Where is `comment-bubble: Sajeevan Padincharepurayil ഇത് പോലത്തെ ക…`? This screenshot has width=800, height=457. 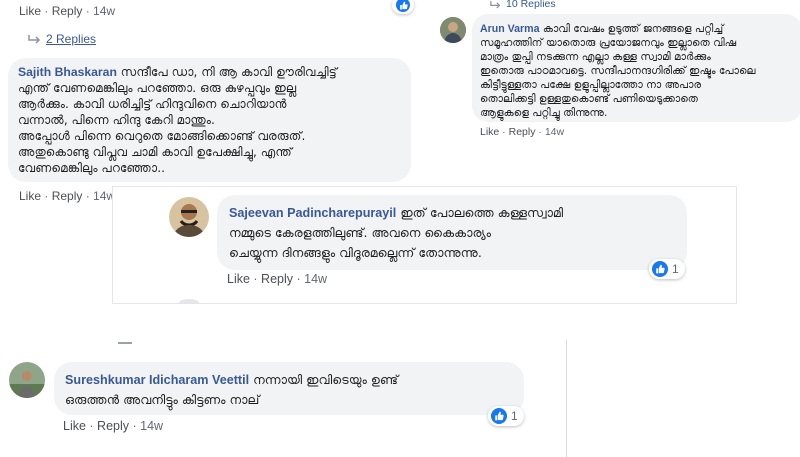
comment-bubble: Sajeevan Padincharepurayil ഇത് പോലത്തെ ക… is located at coordinates (452, 232).